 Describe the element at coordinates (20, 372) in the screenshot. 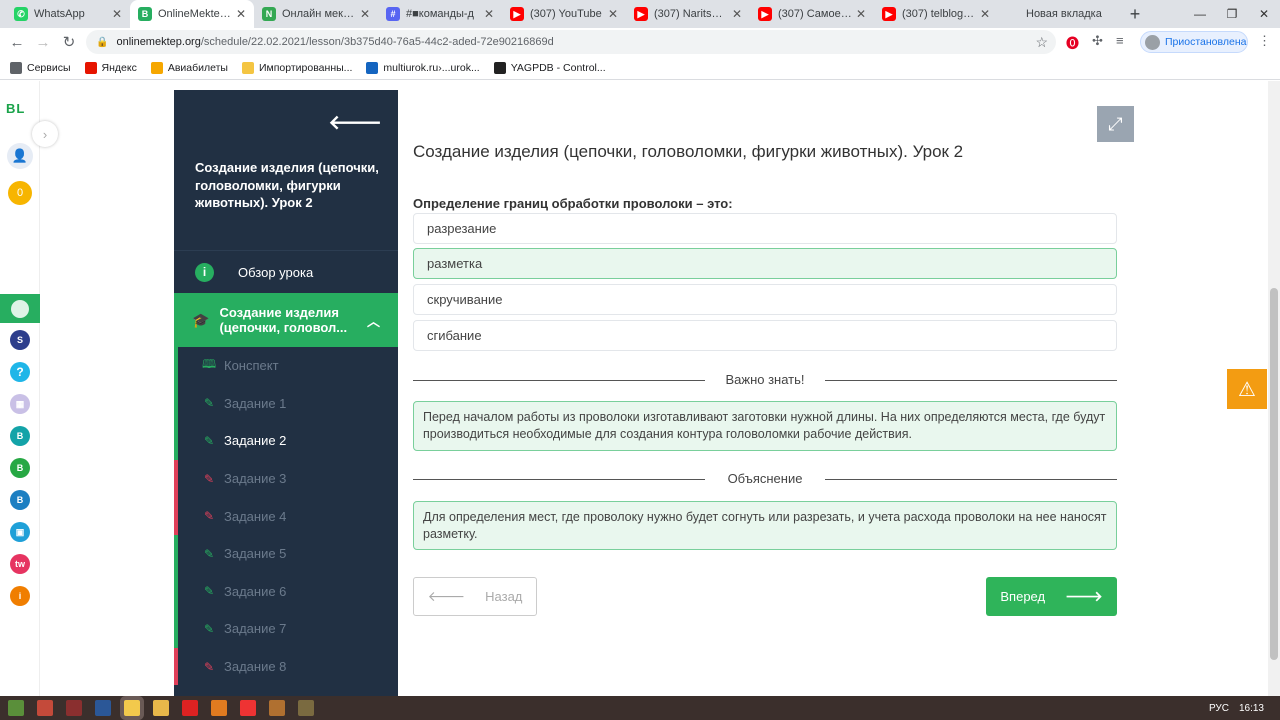

I see `help-icon: ?` at that location.